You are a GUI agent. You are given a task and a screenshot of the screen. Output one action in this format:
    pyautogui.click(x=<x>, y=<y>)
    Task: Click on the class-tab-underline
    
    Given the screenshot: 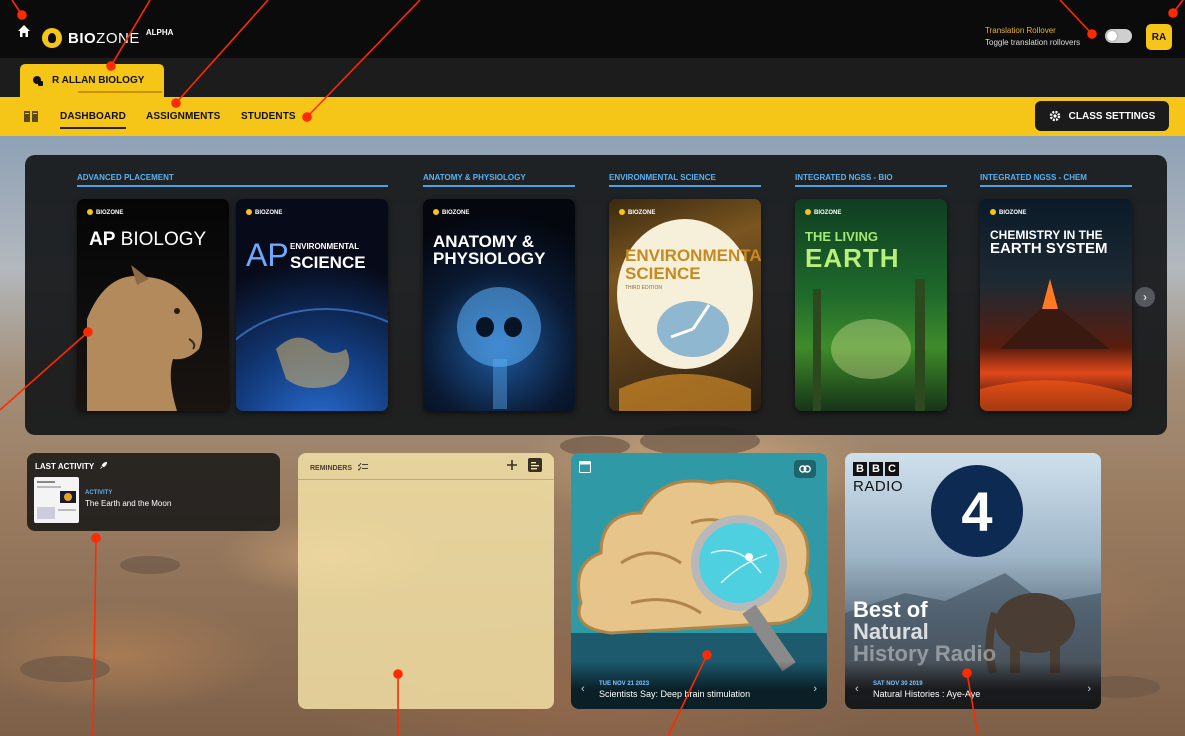 What is the action you would take?
    pyautogui.click(x=120, y=92)
    